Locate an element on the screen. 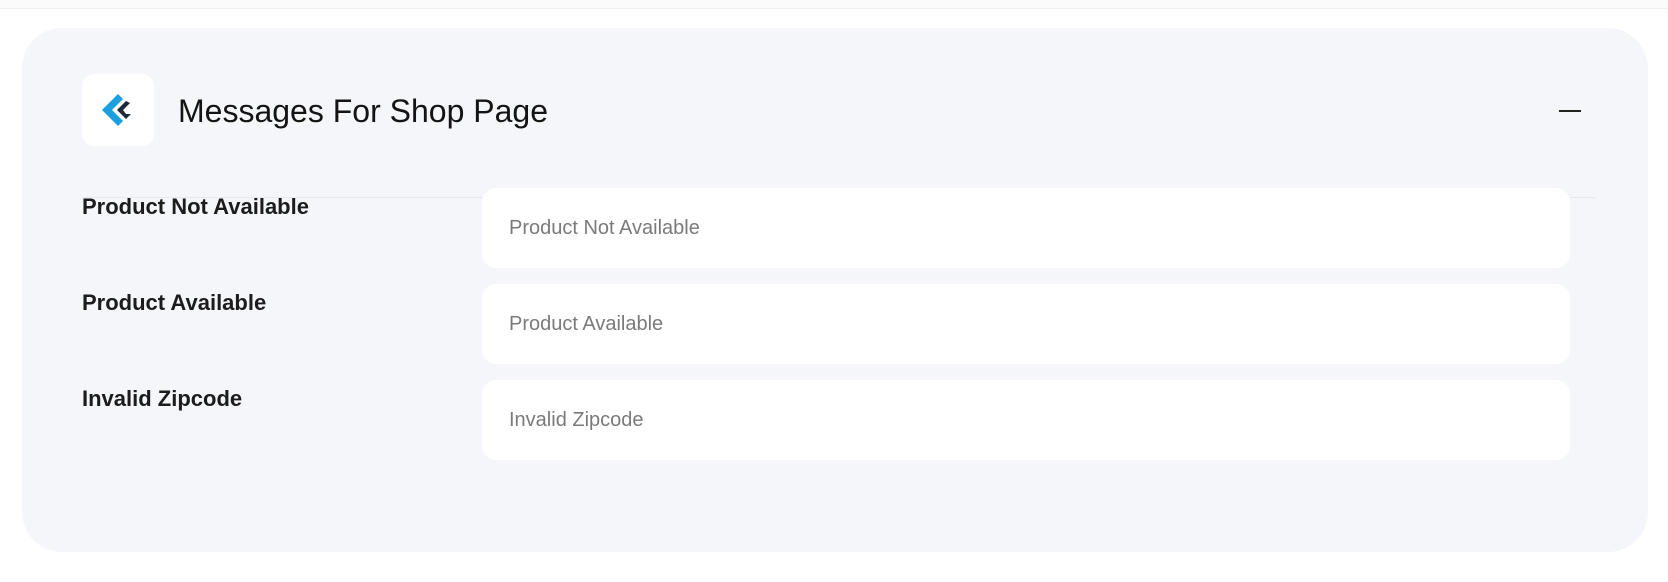 This screenshot has height=582, width=1668. product-not-available-input is located at coordinates (1026, 228).